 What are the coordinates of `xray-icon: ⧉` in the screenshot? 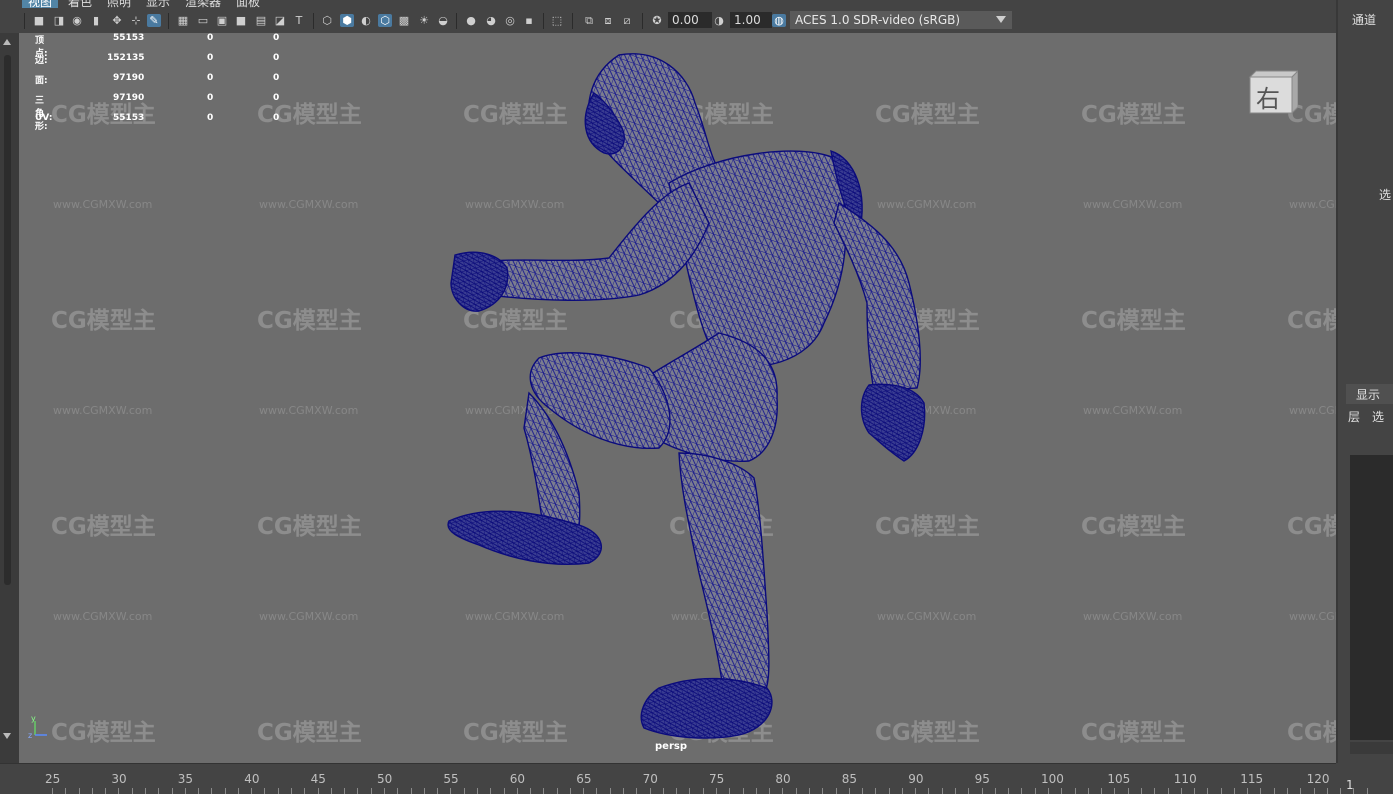 It's located at (589, 20).